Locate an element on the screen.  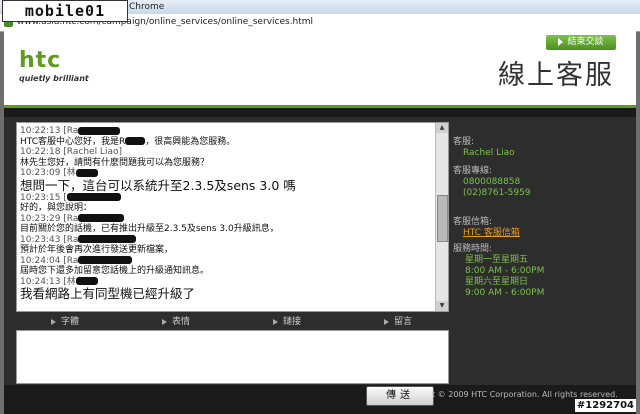
message-meta: 10:23:15 [ is located at coordinates (227, 198).